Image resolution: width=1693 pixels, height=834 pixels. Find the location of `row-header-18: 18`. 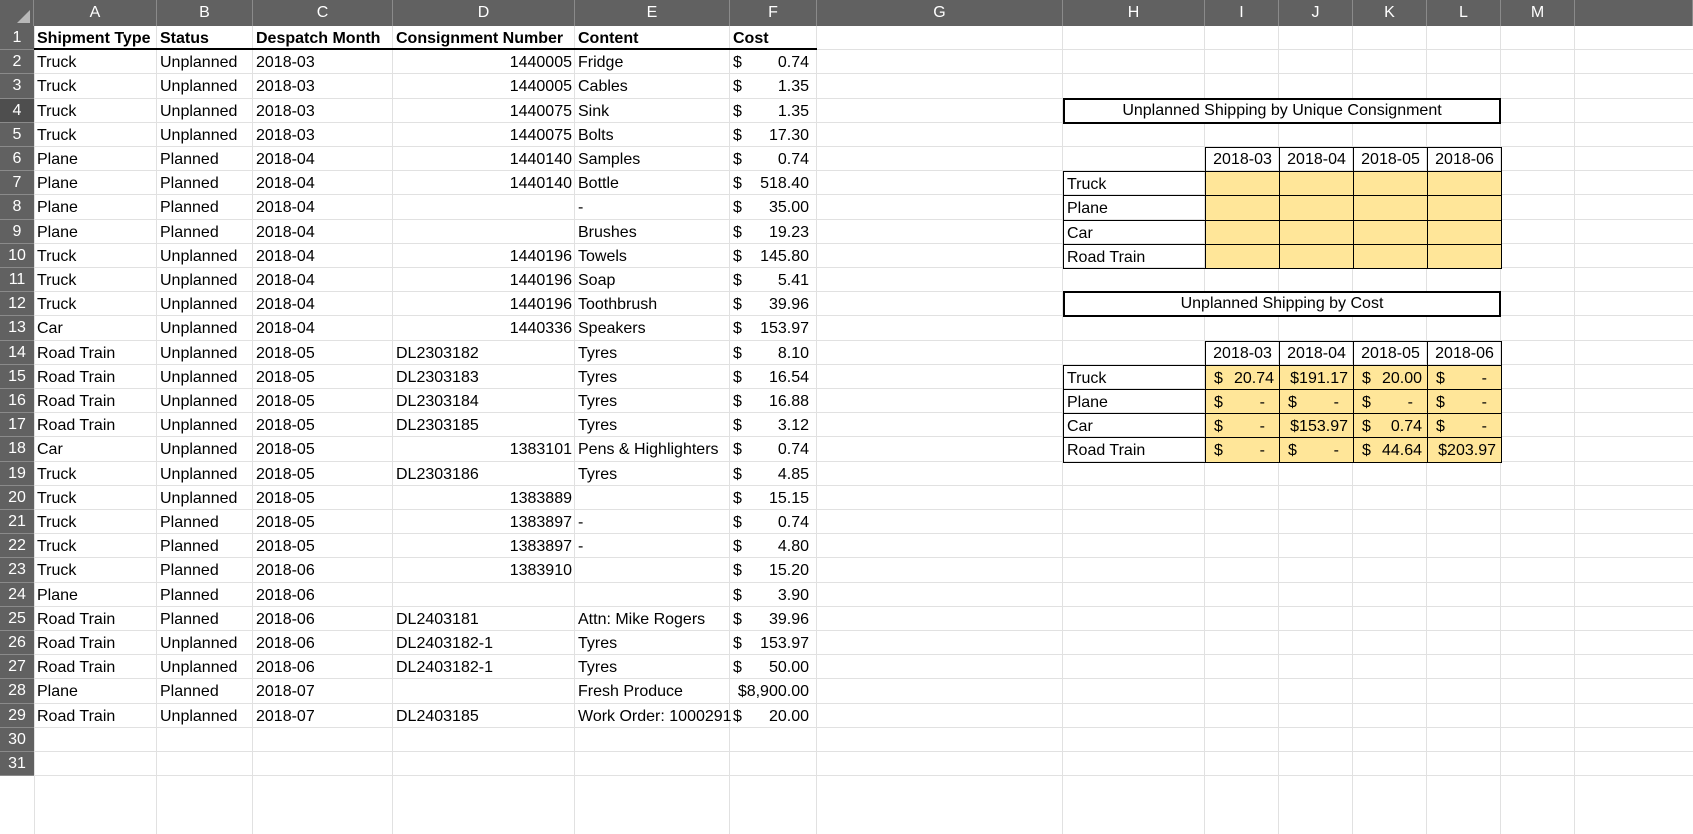

row-header-18: 18 is located at coordinates (17, 449).